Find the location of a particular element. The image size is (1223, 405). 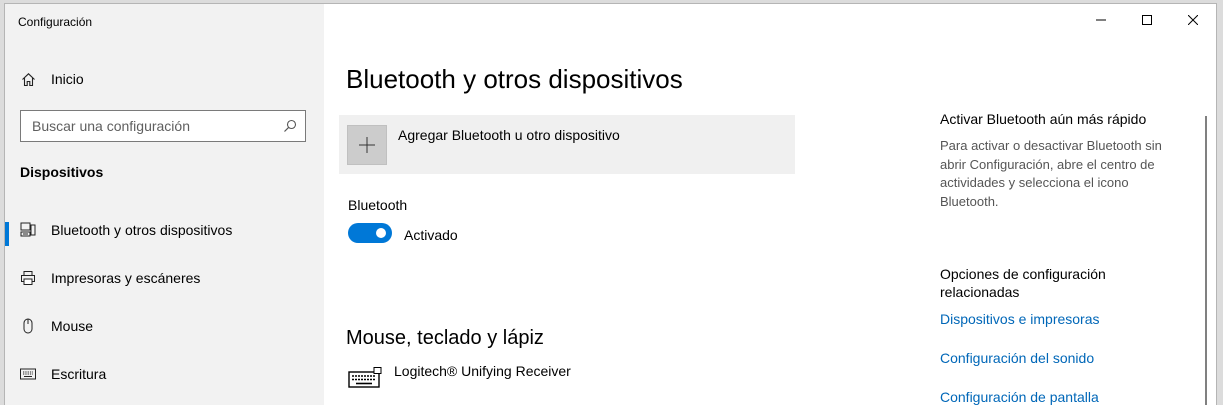

scrollbar is located at coordinates (1206, 260).